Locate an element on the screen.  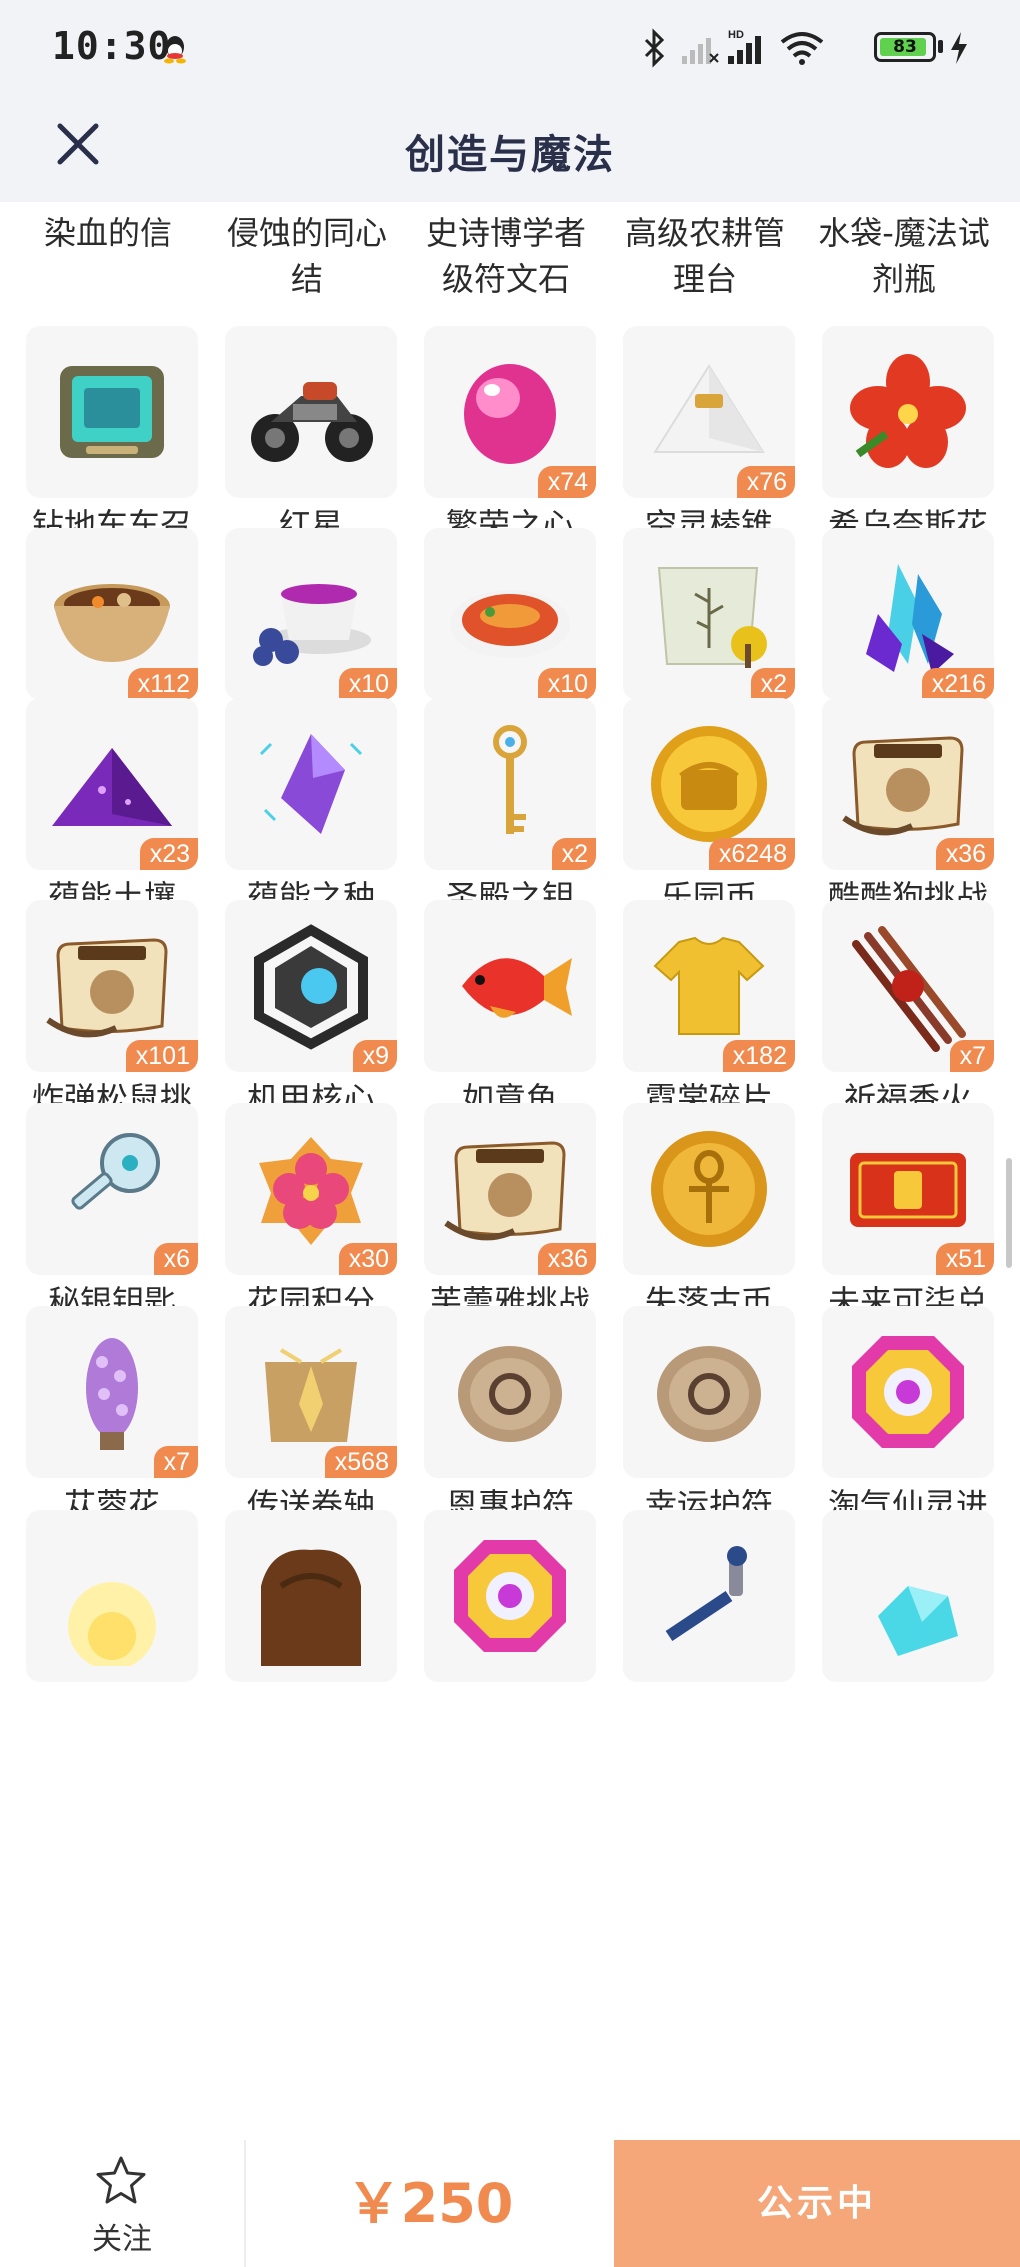
item-thumbnail: x6 is located at coordinates (112, 1189).